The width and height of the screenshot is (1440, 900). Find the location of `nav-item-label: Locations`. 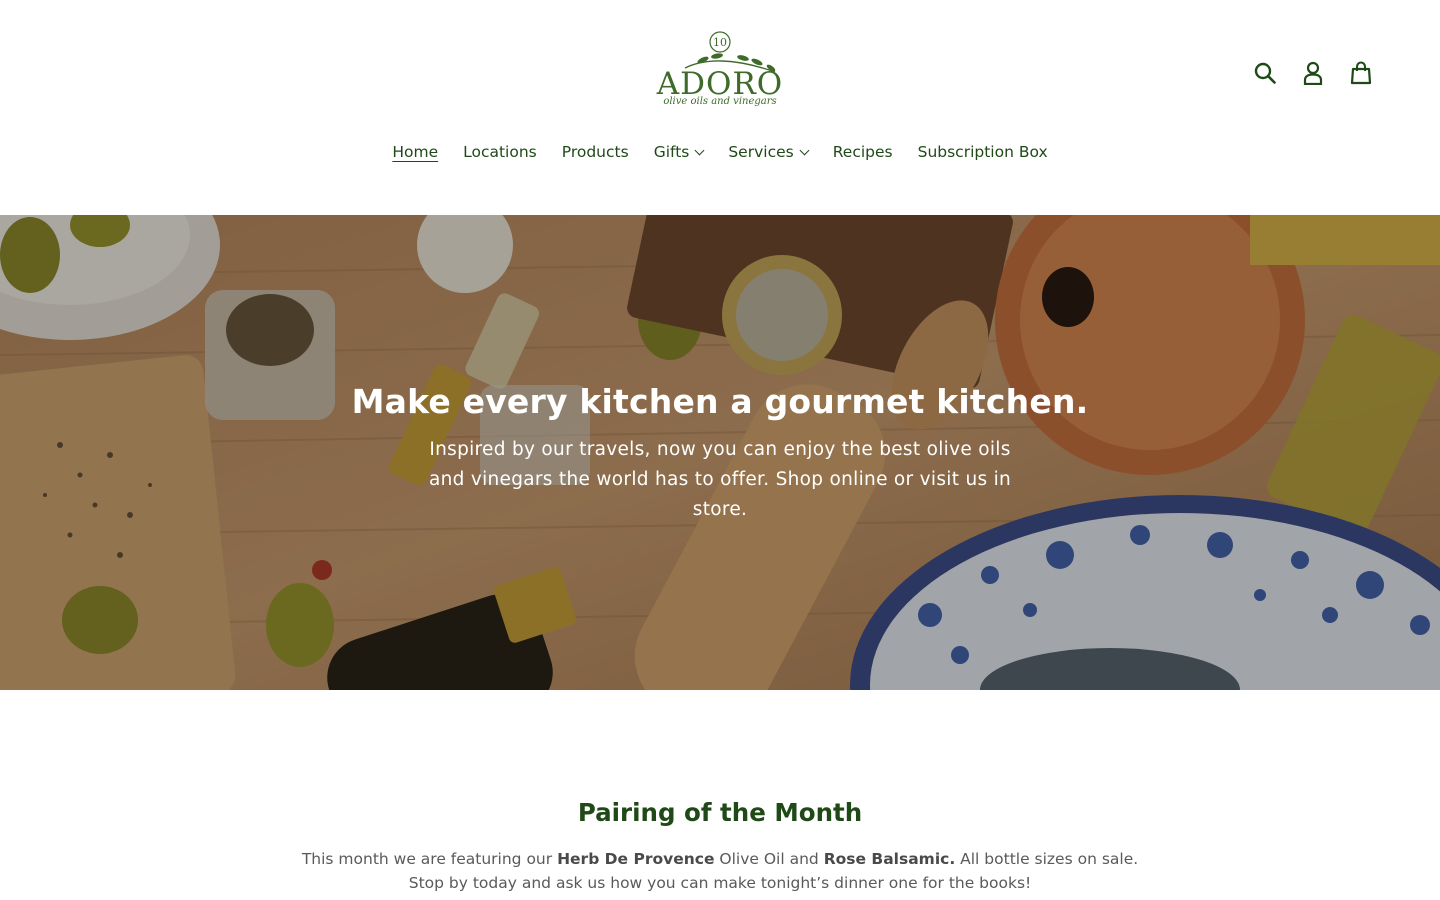

nav-item-label: Locations is located at coordinates (500, 152).